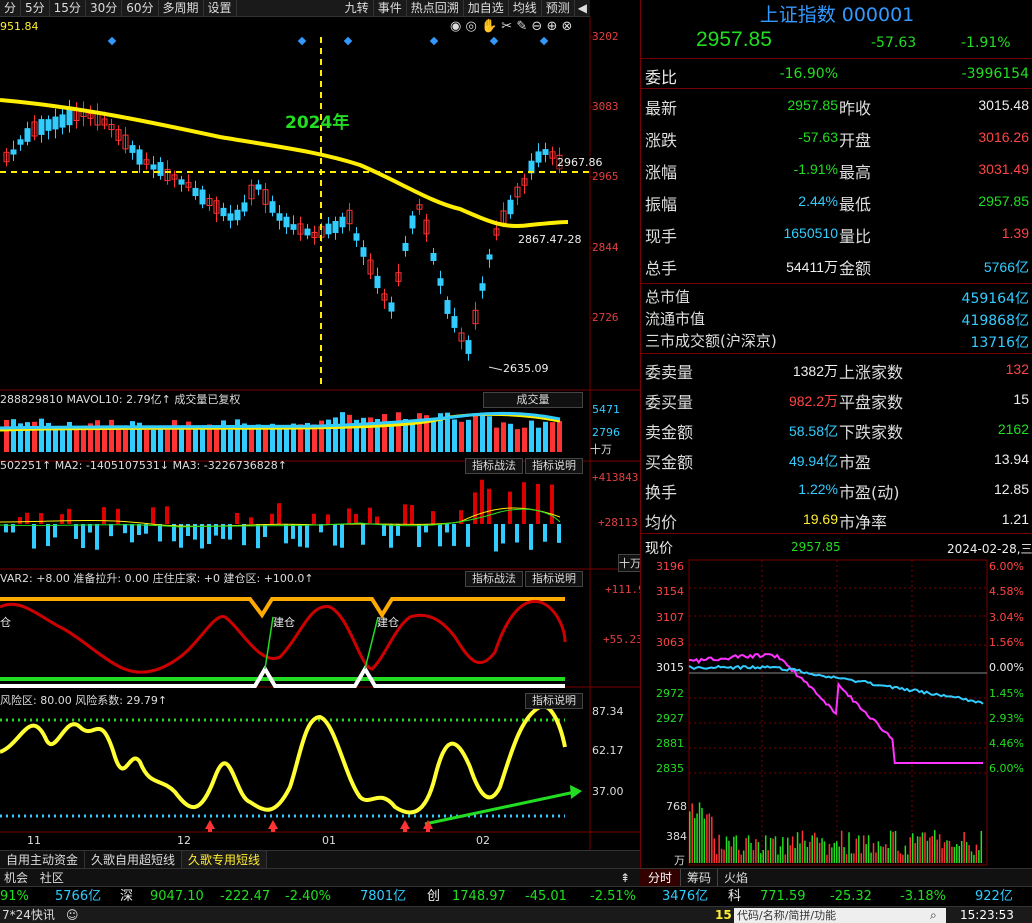 This screenshot has height=923, width=1032. I want to click on quote-field-value: 3031.49, so click(1003, 169).